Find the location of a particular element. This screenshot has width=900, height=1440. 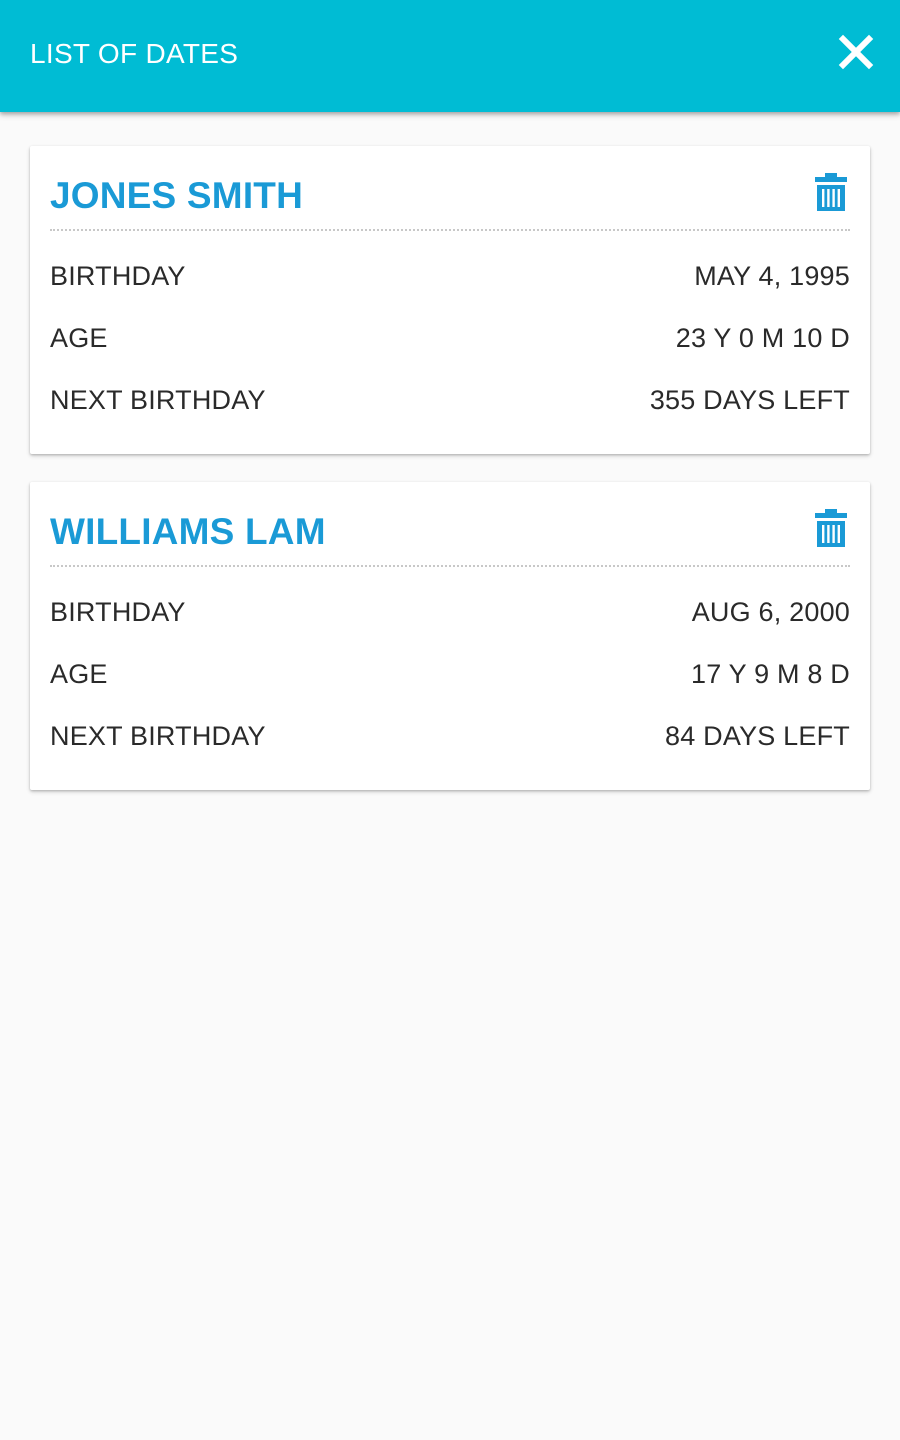

next-birthday-row: NEXT BIRTHDAY 355 DAYS LEFT is located at coordinates (450, 400).